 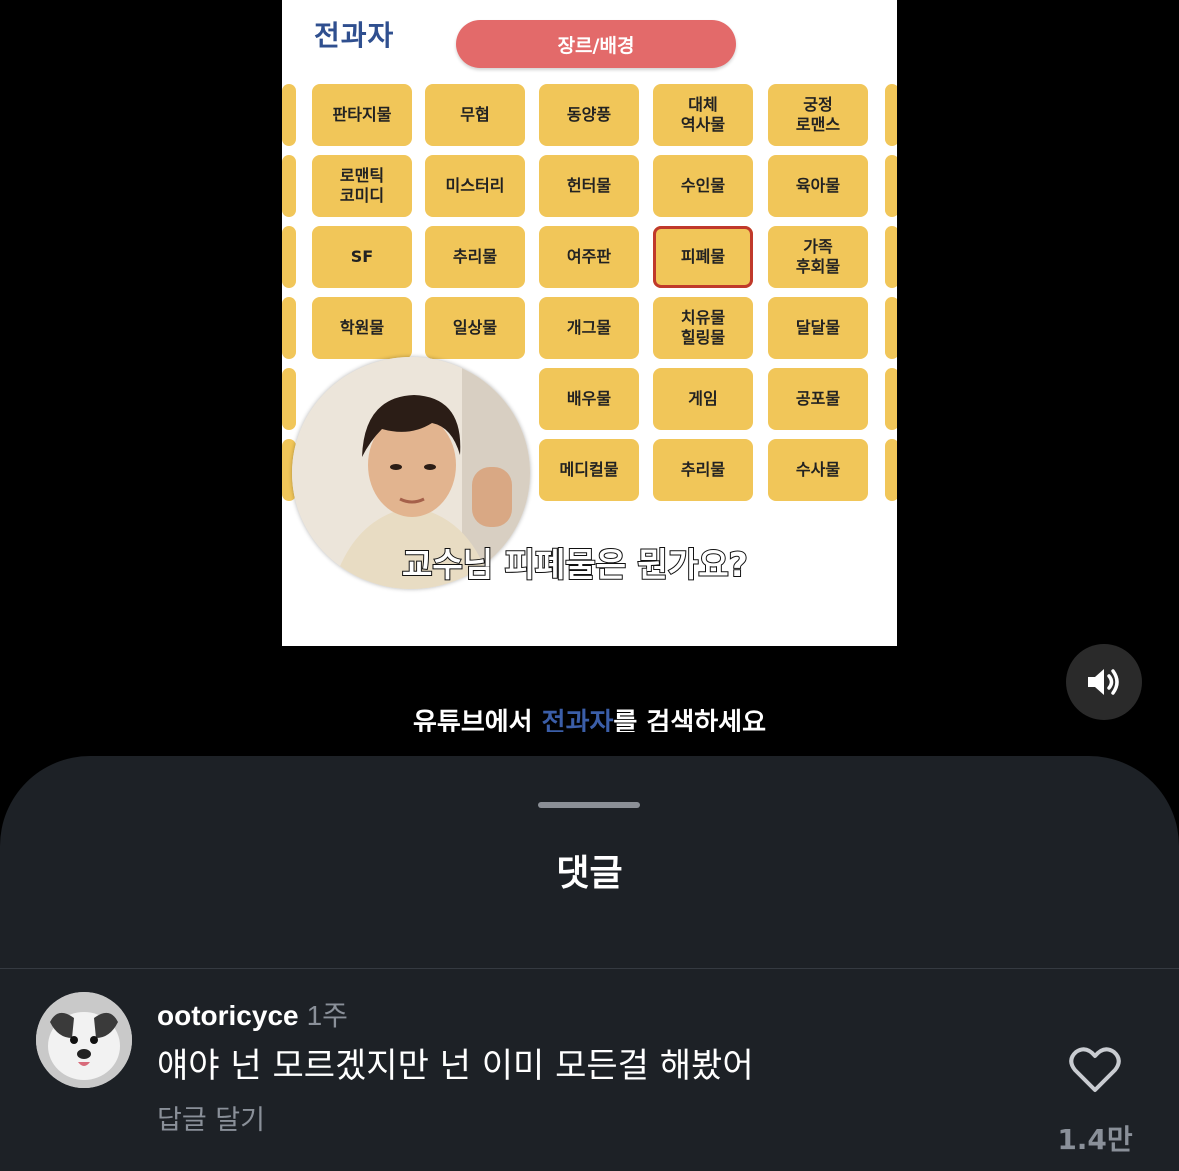 What do you see at coordinates (703, 115) in the screenshot?
I see `genre-tile: 대체 역사물` at bounding box center [703, 115].